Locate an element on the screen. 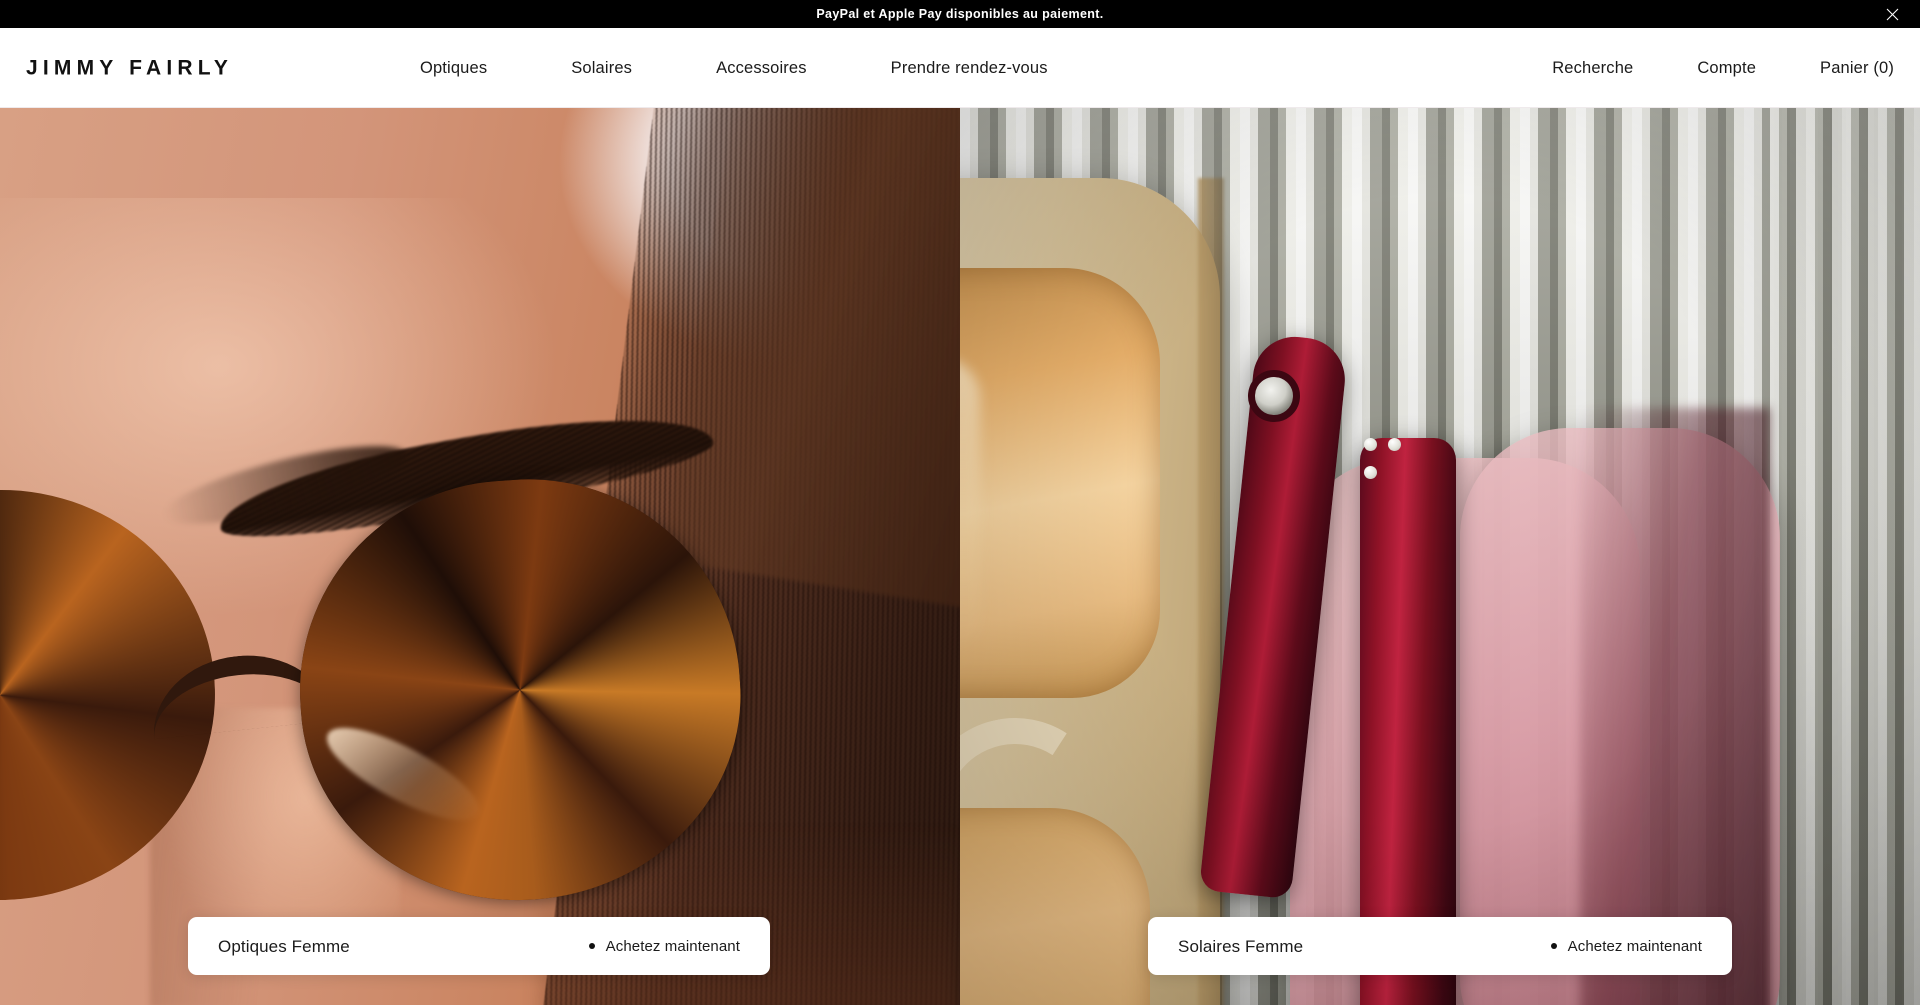 This screenshot has width=1920, height=1005. nav-item-recherche: Recherche is located at coordinates (1592, 67).